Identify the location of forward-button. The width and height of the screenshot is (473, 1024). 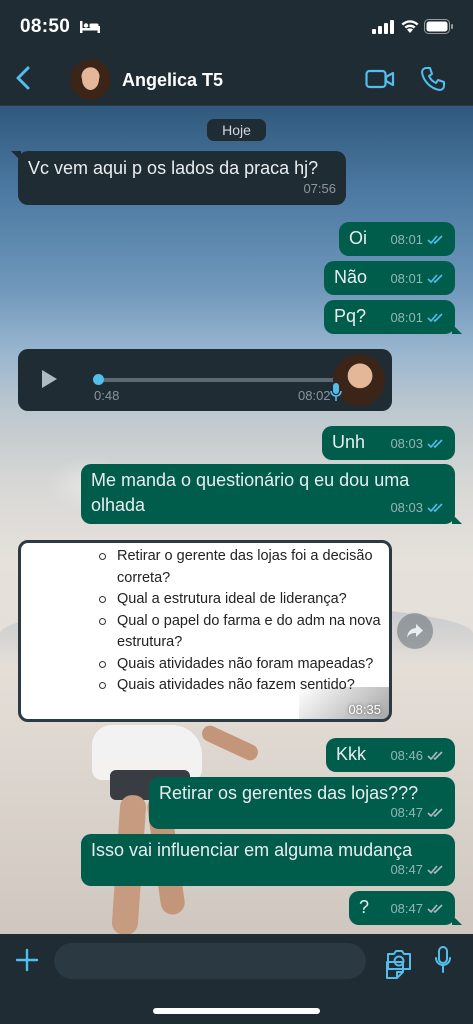
(415, 631).